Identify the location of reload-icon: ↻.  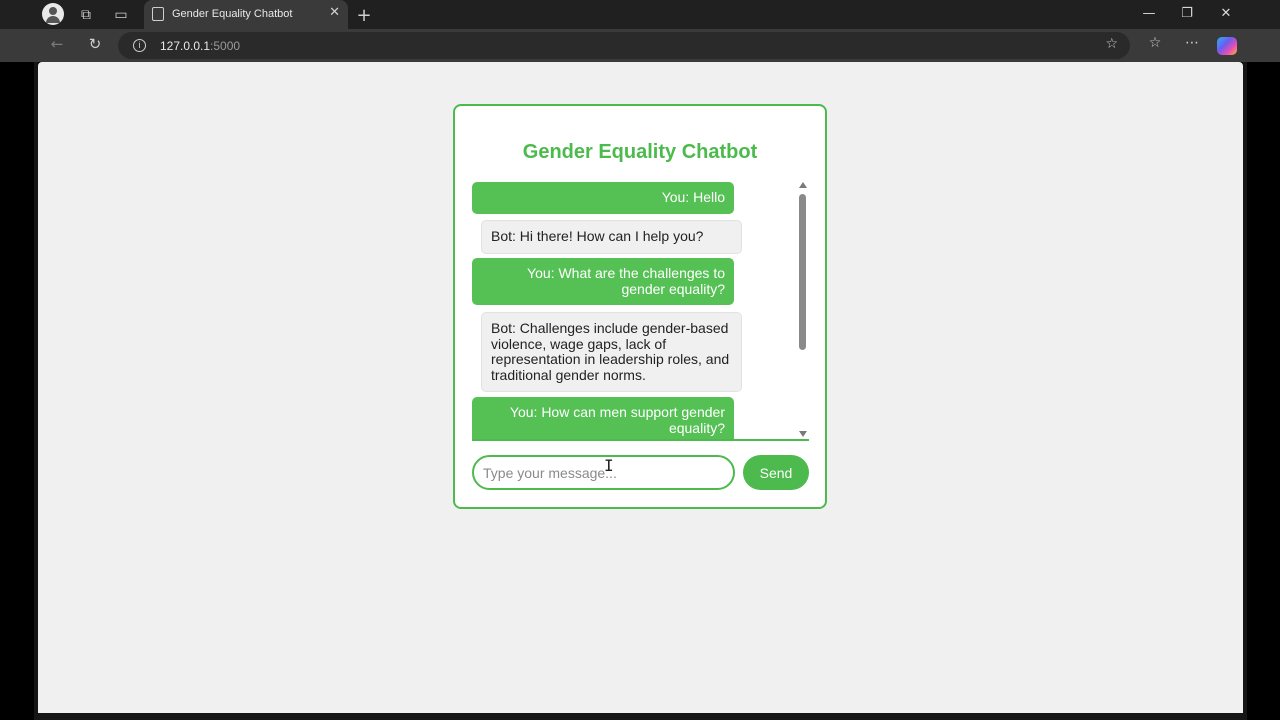
(95, 45).